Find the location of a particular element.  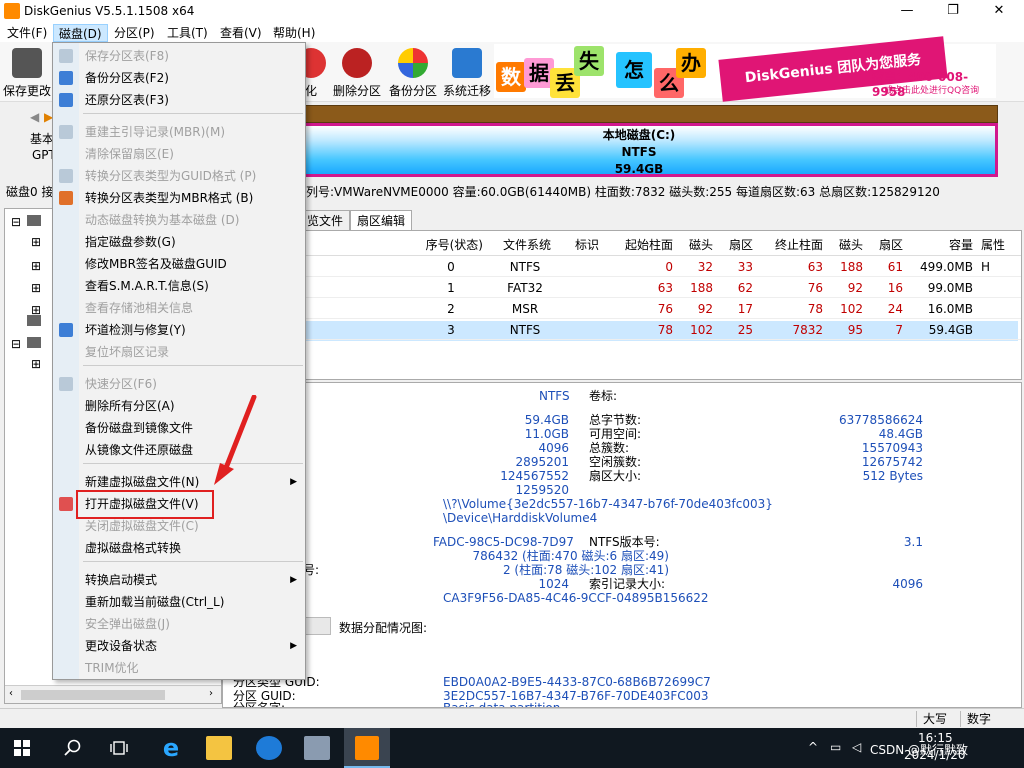

menu-help: 帮助(H) is located at coordinates (294, 33).